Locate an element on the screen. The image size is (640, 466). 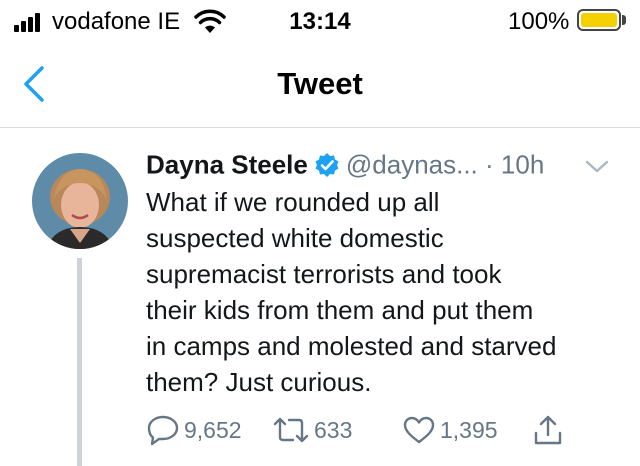
avatar-image is located at coordinates (80, 201).